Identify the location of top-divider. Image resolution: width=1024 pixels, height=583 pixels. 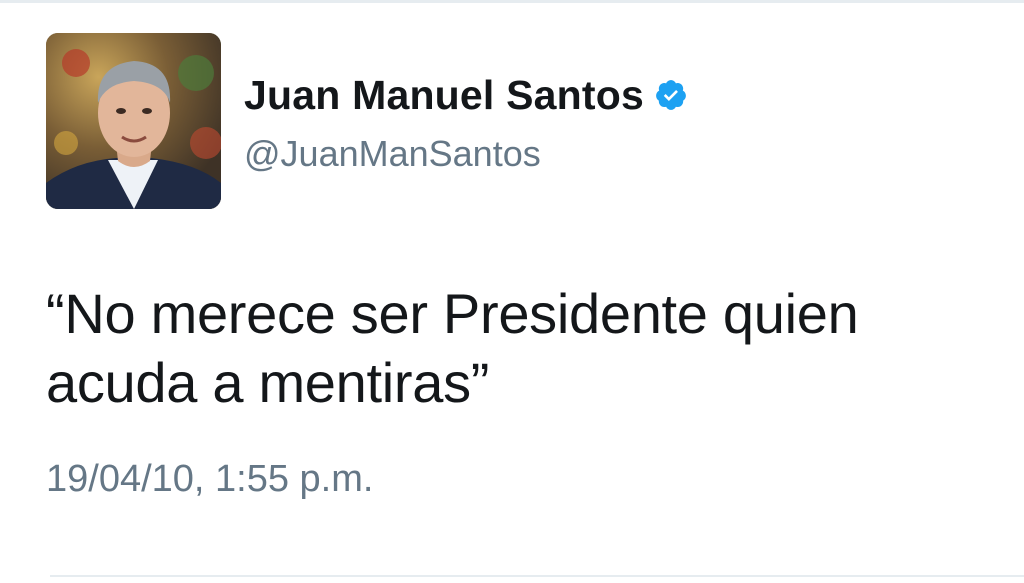
(512, 1).